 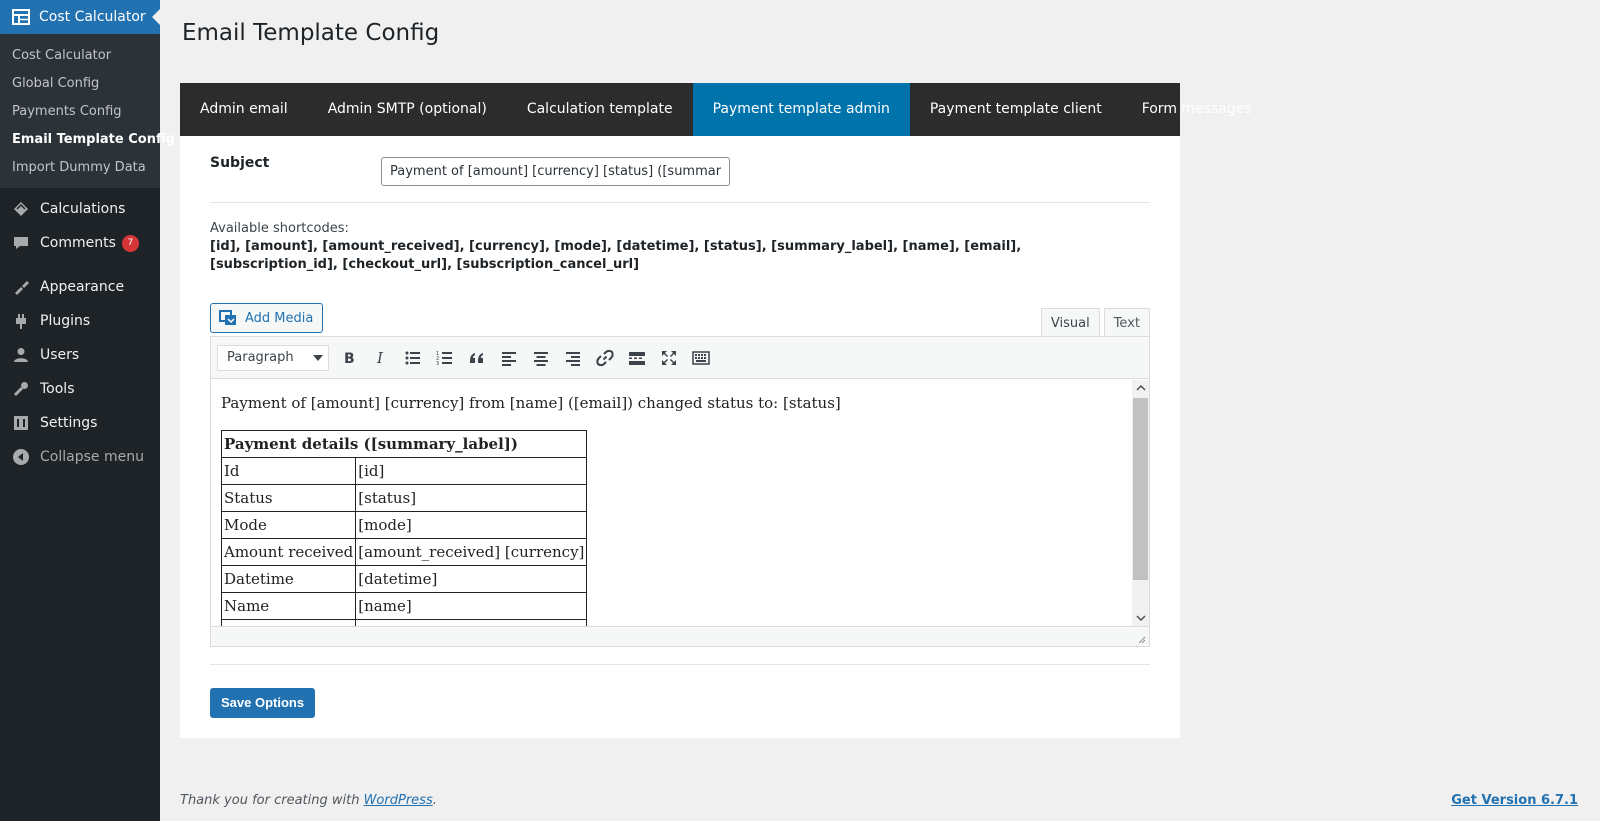 What do you see at coordinates (605, 358) in the screenshot?
I see `link-icon` at bounding box center [605, 358].